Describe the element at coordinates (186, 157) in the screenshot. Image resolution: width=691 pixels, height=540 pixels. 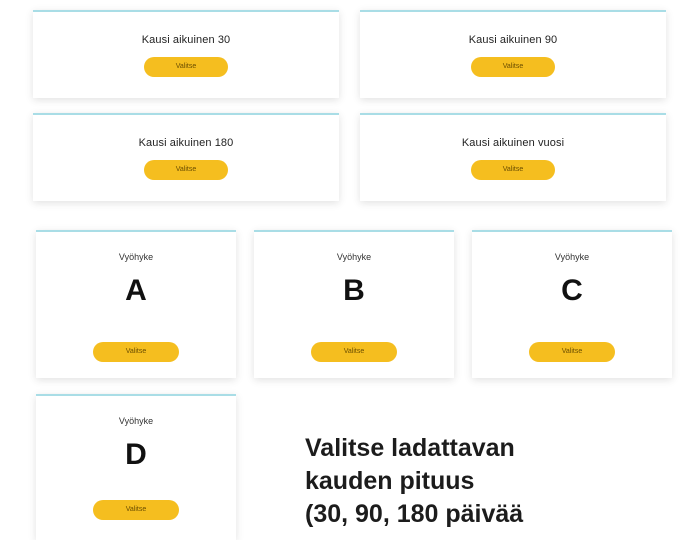
I see `season-card-180: Kausi aikuinen 180 Valitse` at that location.